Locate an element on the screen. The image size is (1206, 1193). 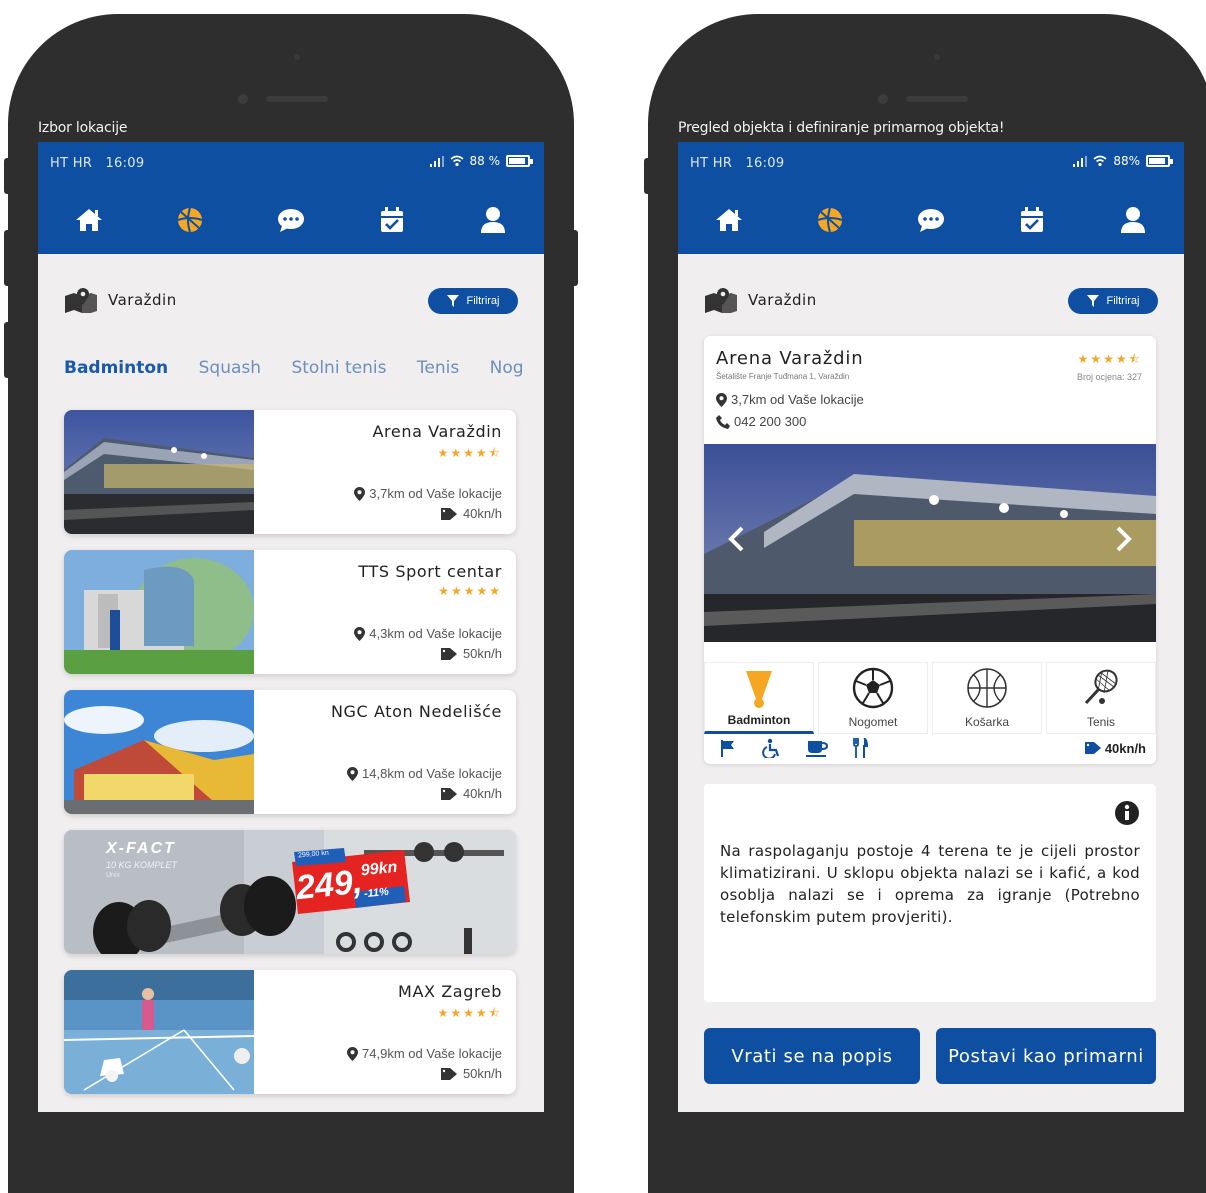
venue-name: TTS Sport centar is located at coordinates (430, 571).